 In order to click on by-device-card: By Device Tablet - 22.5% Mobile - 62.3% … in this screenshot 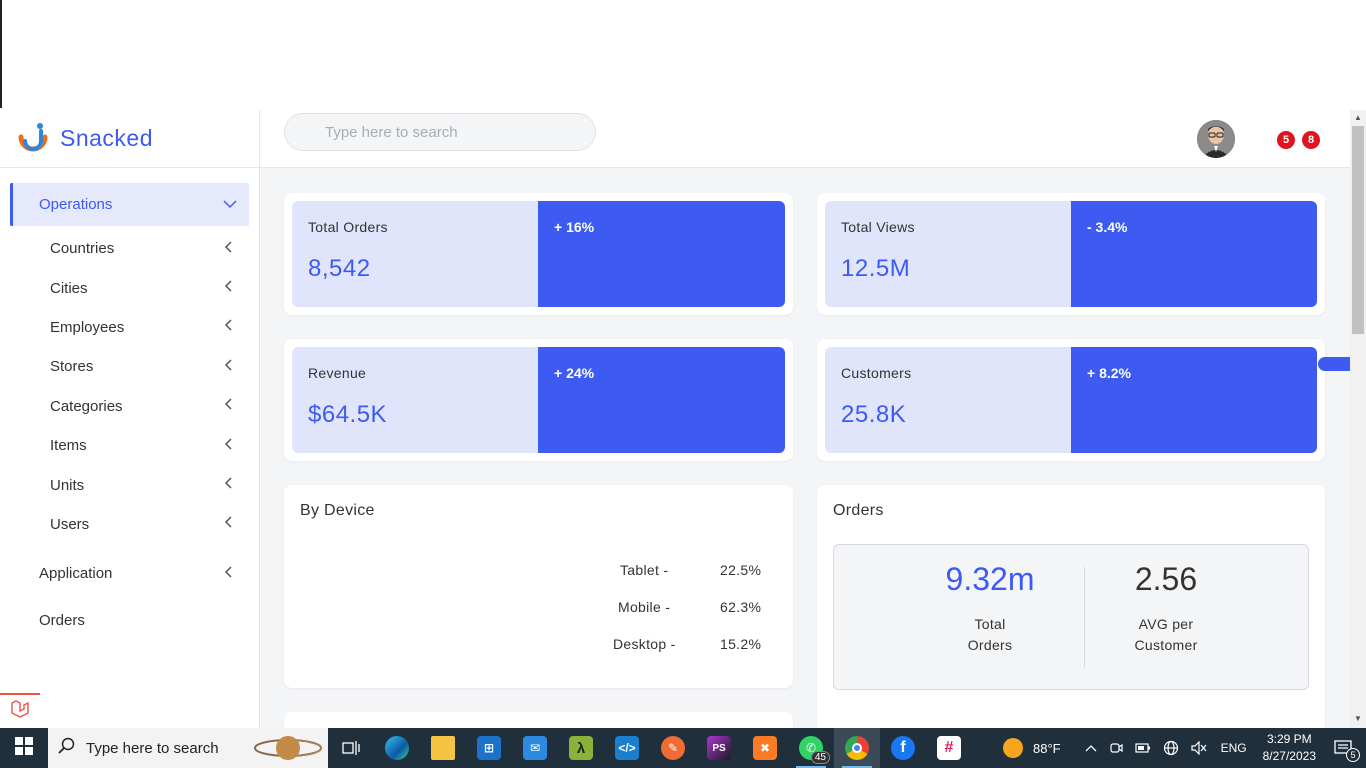, I will do `click(538, 586)`.